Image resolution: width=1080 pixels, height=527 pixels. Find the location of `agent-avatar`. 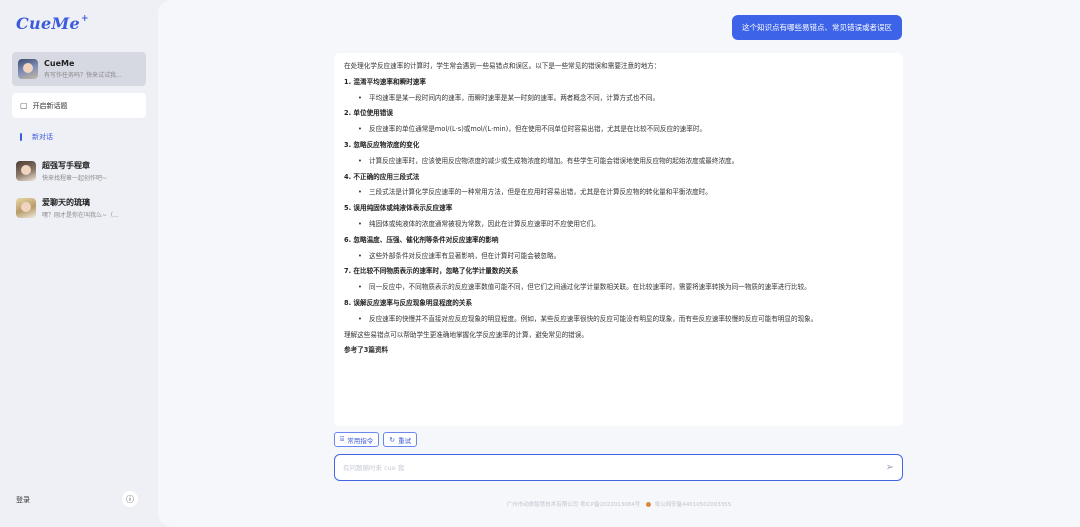

agent-avatar is located at coordinates (28, 69).